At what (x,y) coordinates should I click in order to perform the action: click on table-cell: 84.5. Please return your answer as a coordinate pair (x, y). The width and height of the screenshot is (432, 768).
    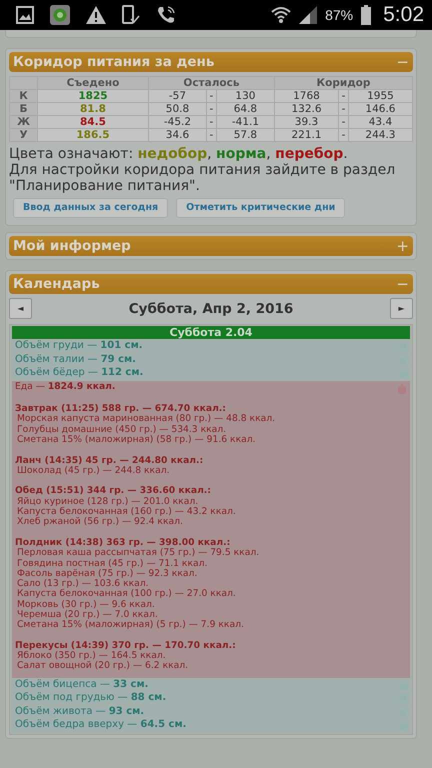
    Looking at the image, I should click on (93, 122).